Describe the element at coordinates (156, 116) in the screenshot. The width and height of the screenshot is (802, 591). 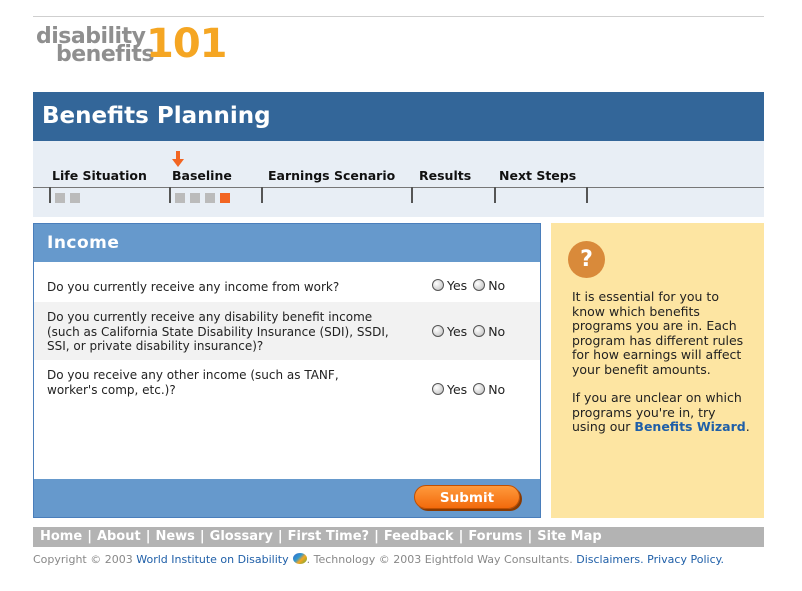
I see `page-title: Benefits Planning` at that location.